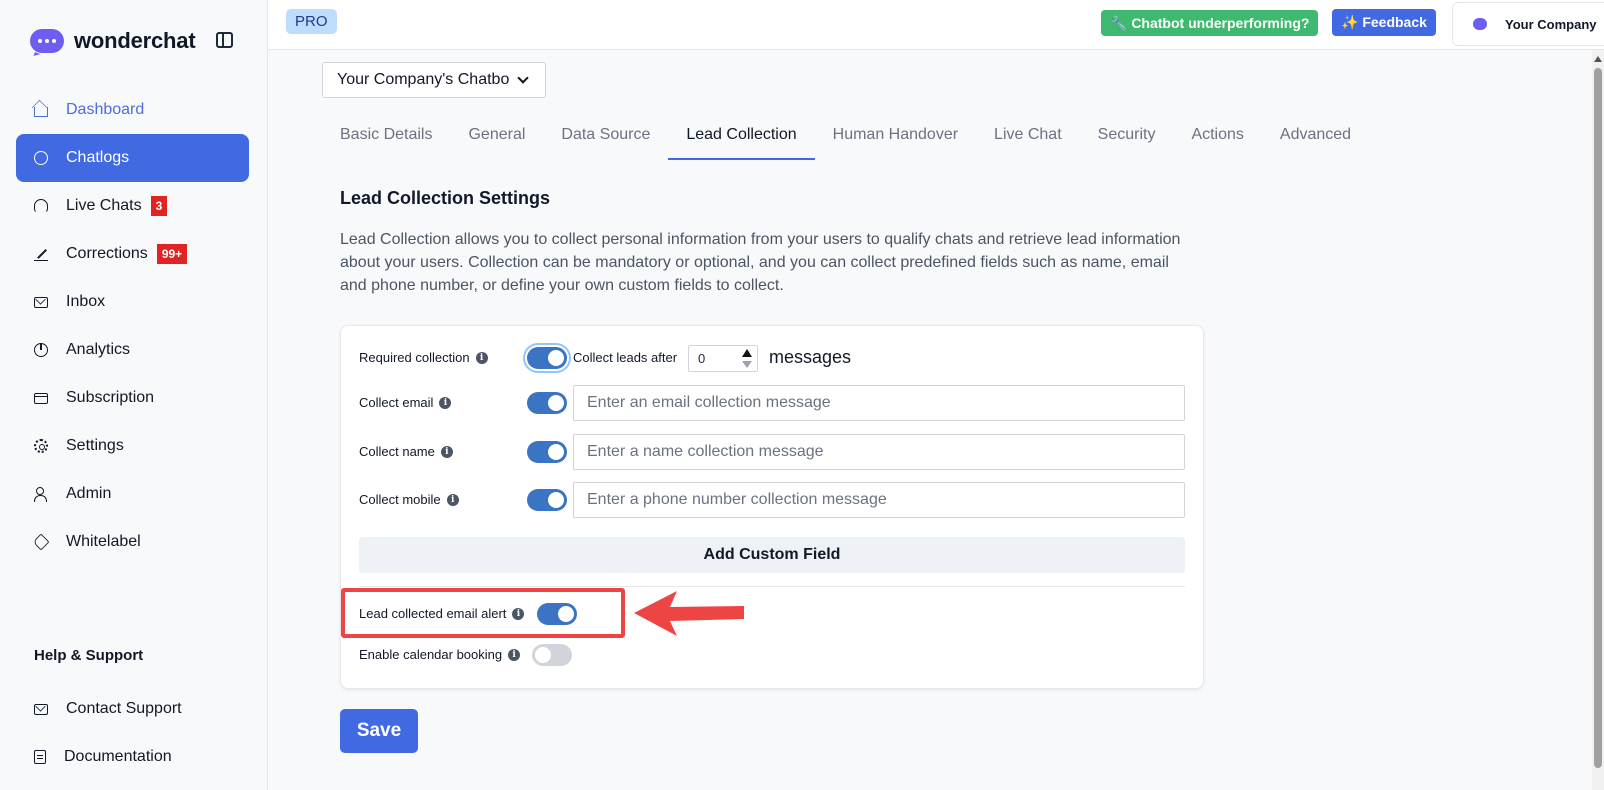 The image size is (1604, 790). Describe the element at coordinates (40, 757) in the screenshot. I see `document-icon` at that location.